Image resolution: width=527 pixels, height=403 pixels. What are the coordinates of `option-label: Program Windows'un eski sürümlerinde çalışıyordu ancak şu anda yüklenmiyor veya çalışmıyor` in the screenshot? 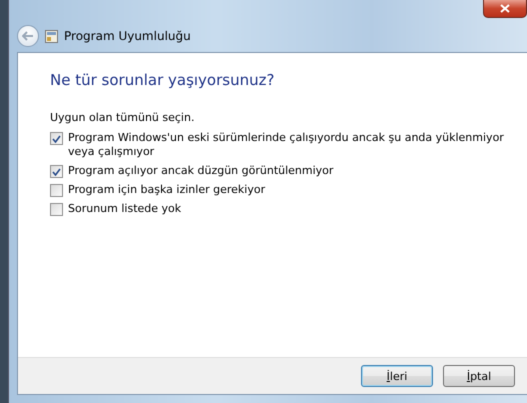 It's located at (287, 145).